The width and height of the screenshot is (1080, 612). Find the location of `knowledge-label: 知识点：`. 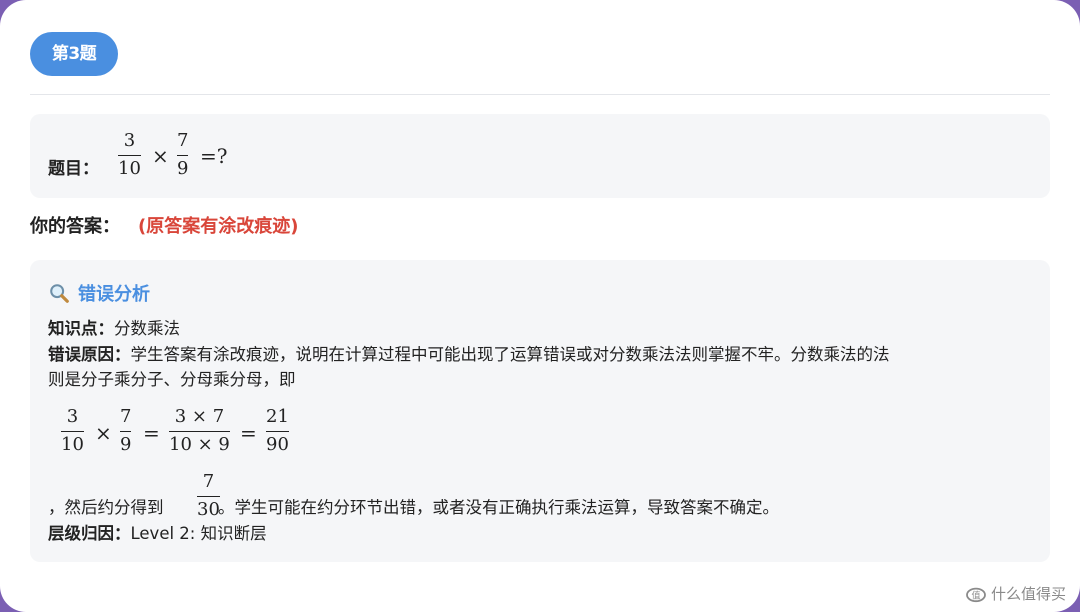

knowledge-label: 知识点： is located at coordinates (81, 328).